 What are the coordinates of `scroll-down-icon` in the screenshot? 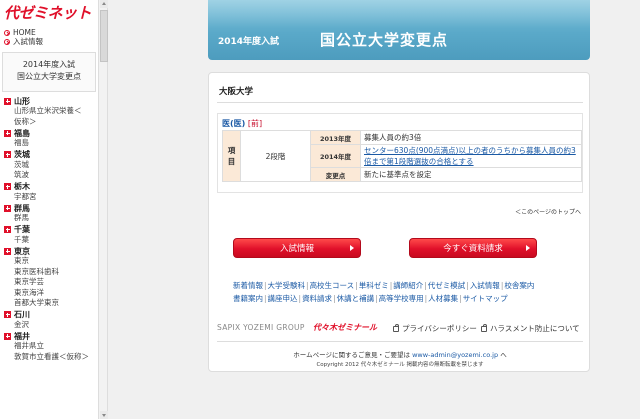 It's located at (104, 415).